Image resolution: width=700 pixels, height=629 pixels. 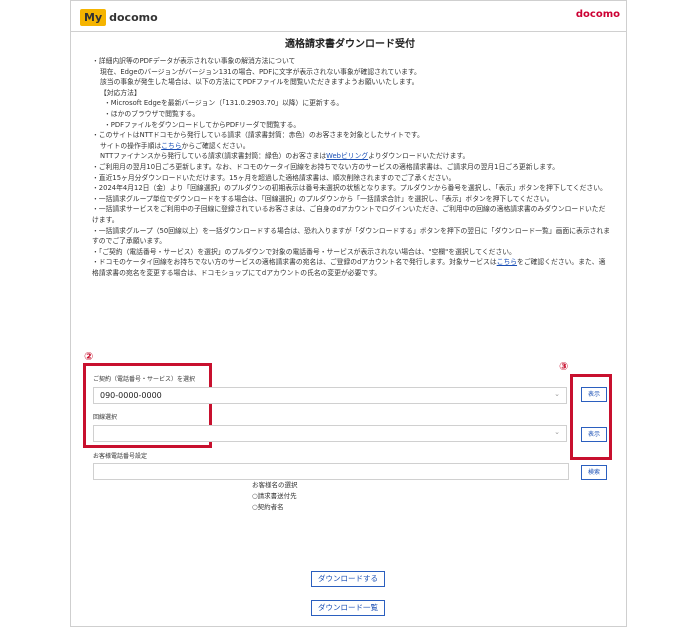 What do you see at coordinates (152, 113) in the screenshot?
I see `notice-item: ・ほかのブラウザで閲覧する。` at bounding box center [152, 113].